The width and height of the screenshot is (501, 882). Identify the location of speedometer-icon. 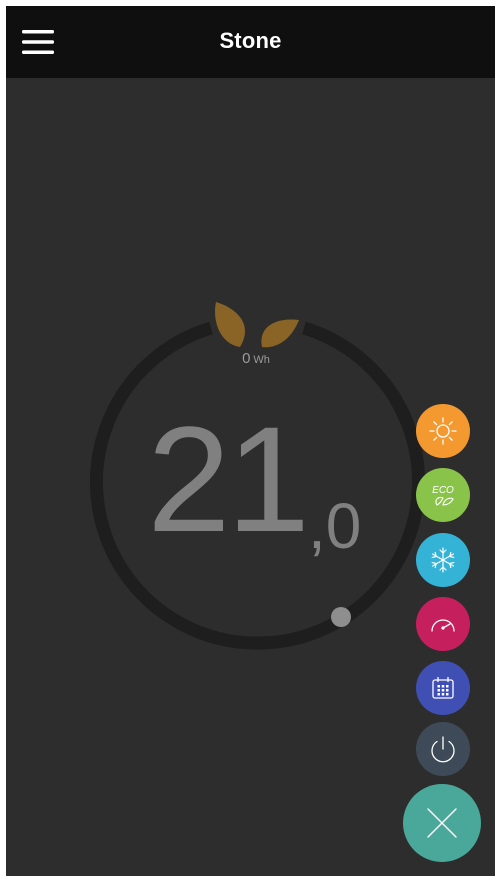
(443, 625).